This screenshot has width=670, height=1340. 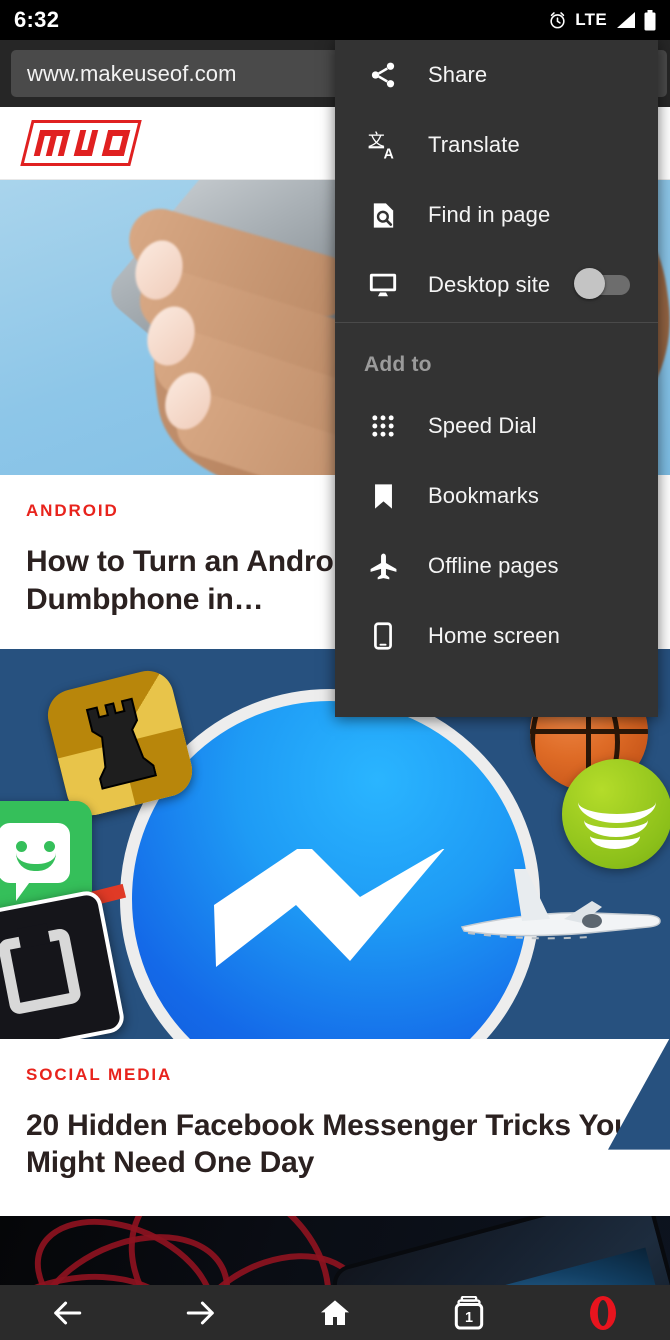 I want to click on menu-section-header: Add to, so click(x=398, y=364).